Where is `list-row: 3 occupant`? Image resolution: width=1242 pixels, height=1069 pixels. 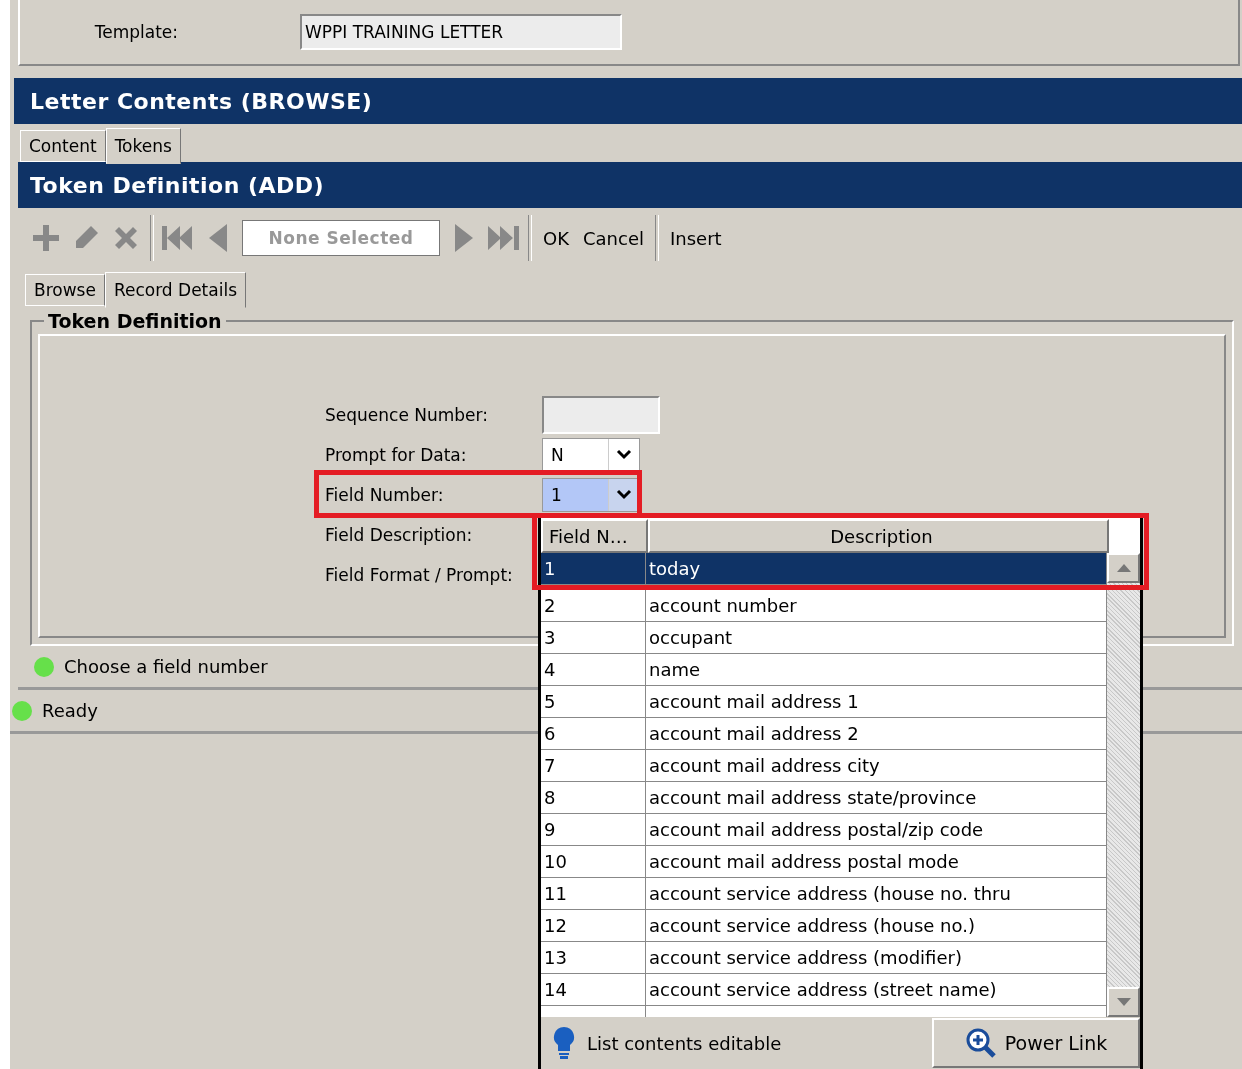 list-row: 3 occupant is located at coordinates (824, 638).